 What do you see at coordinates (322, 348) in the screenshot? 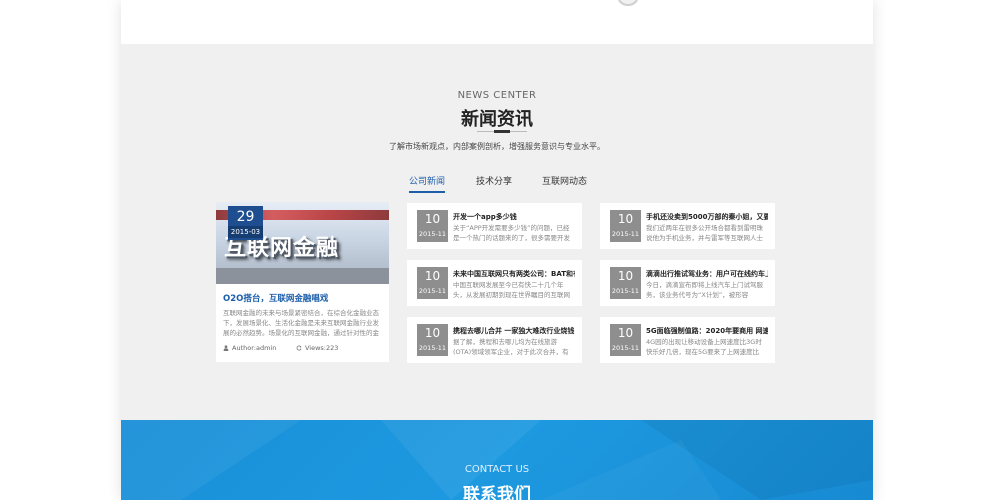
I see `views-text: Views:223` at bounding box center [322, 348].